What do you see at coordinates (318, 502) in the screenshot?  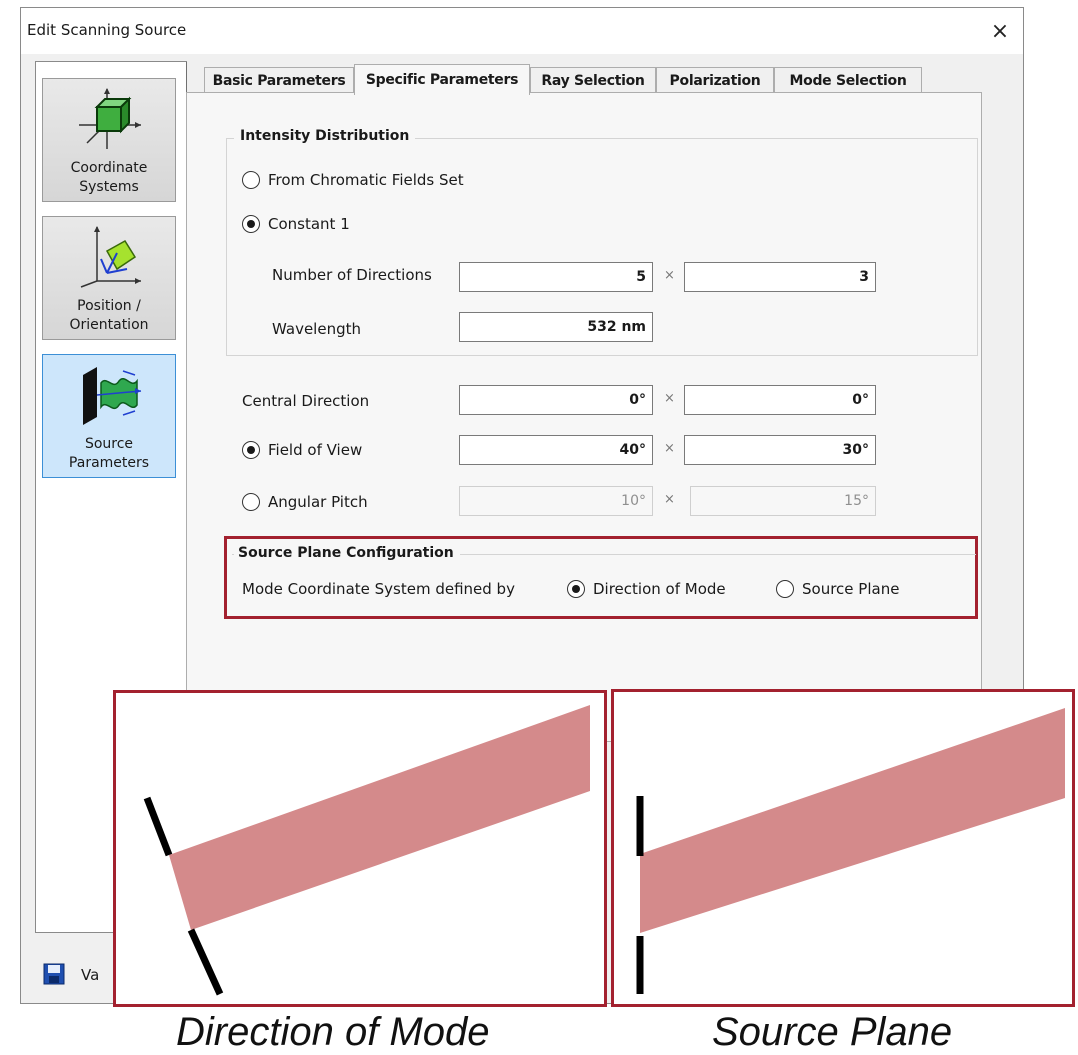 I see `radio-label-angular-pitch: Angular Pitch` at bounding box center [318, 502].